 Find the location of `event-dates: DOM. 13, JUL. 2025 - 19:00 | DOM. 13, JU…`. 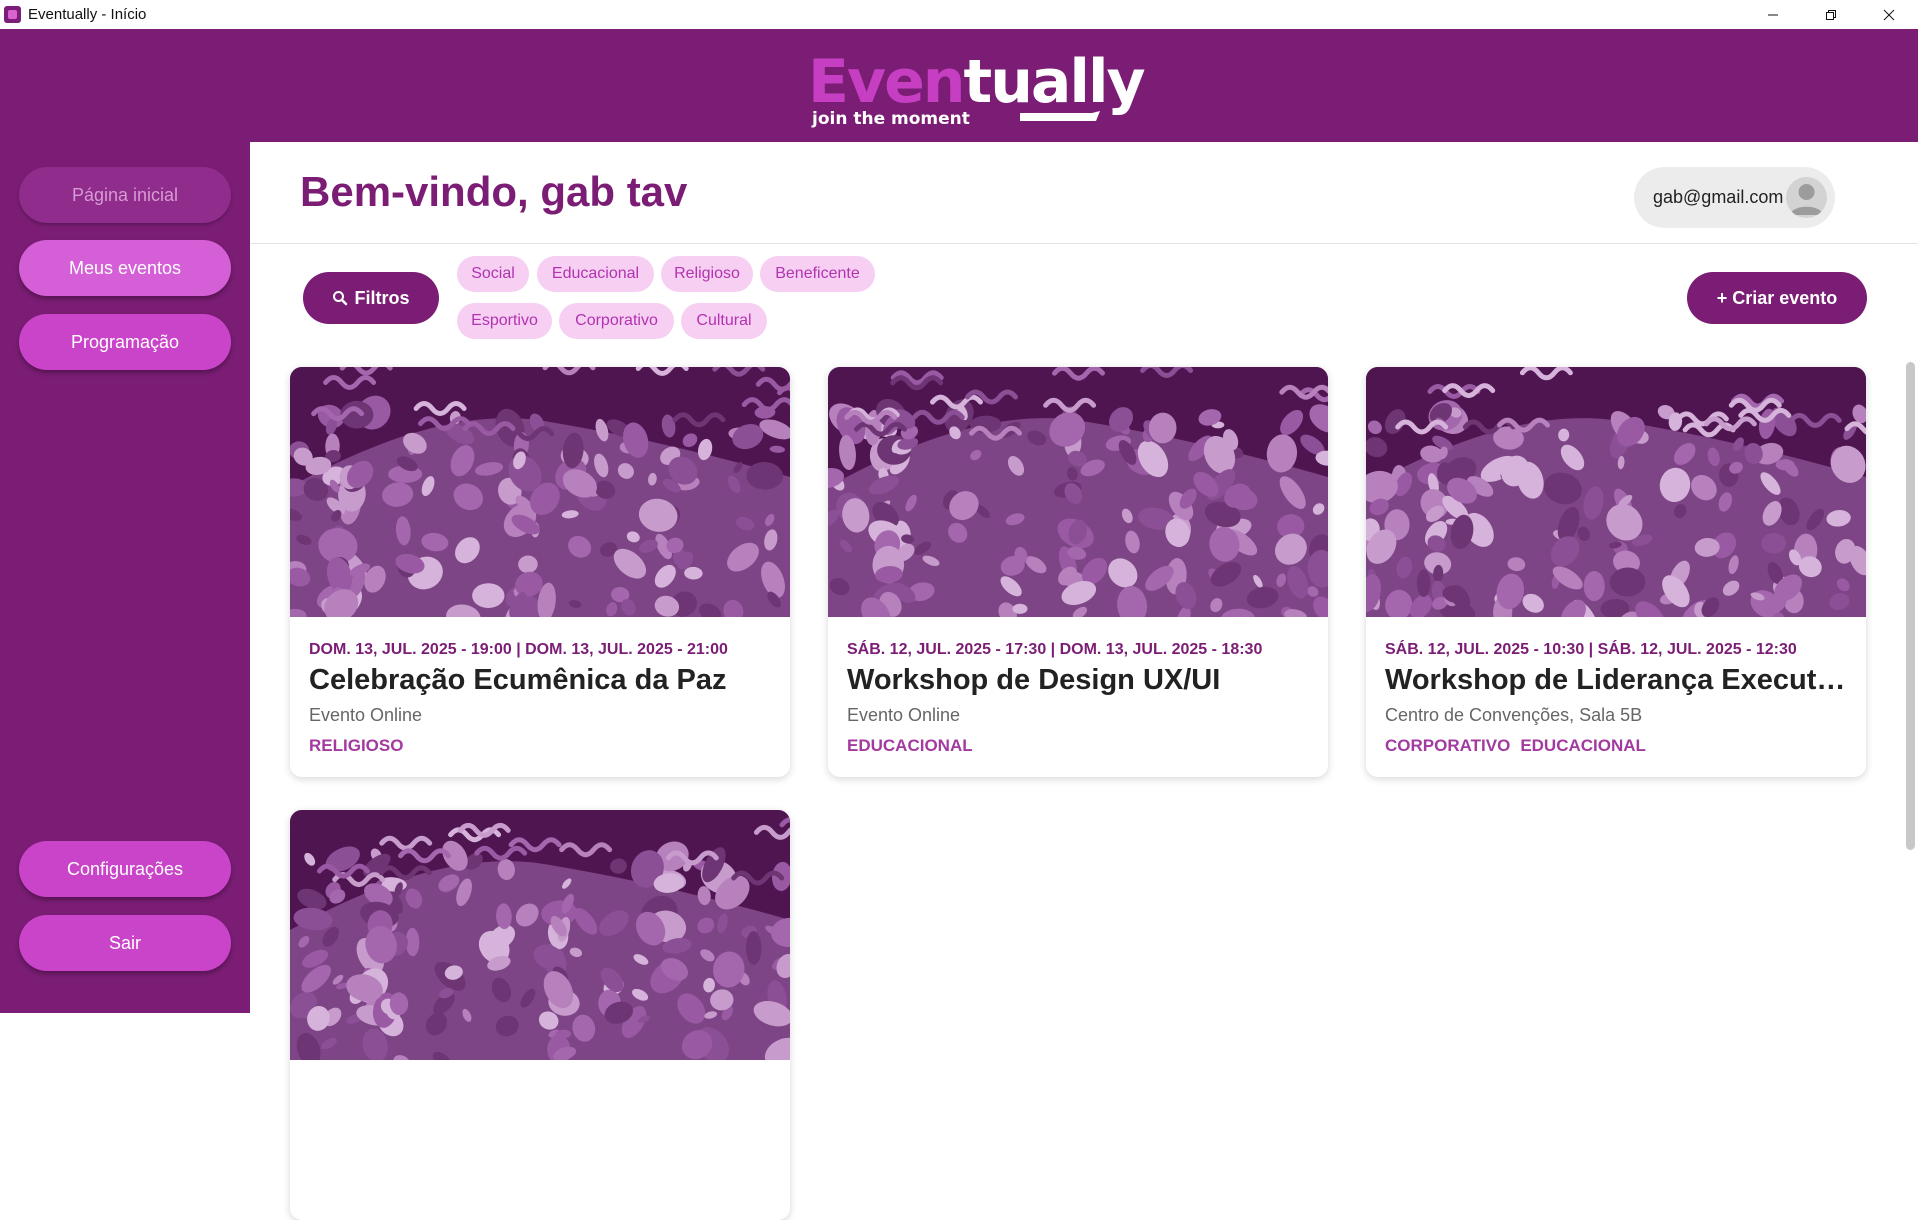

event-dates: DOM. 13, JUL. 2025 - 19:00 | DOM. 13, JU… is located at coordinates (518, 649).